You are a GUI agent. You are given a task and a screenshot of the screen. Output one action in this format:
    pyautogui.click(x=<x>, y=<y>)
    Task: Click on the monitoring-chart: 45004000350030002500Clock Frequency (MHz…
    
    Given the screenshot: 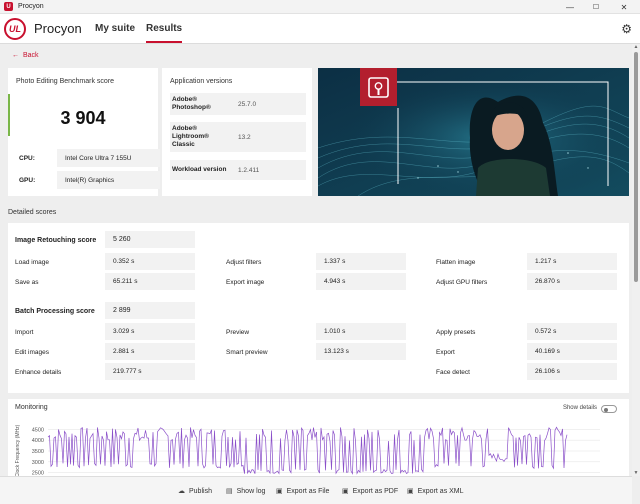 What is the action you would take?
    pyautogui.click(x=307, y=450)
    